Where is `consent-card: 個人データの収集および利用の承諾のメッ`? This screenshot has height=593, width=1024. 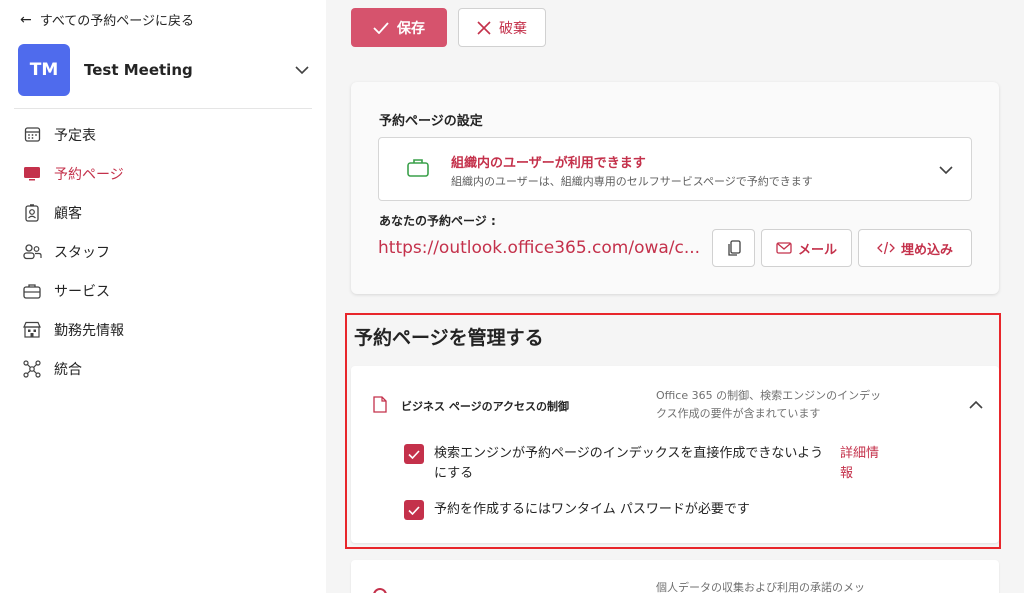 consent-card: 個人データの収集および利用の承諾のメッ is located at coordinates (675, 576).